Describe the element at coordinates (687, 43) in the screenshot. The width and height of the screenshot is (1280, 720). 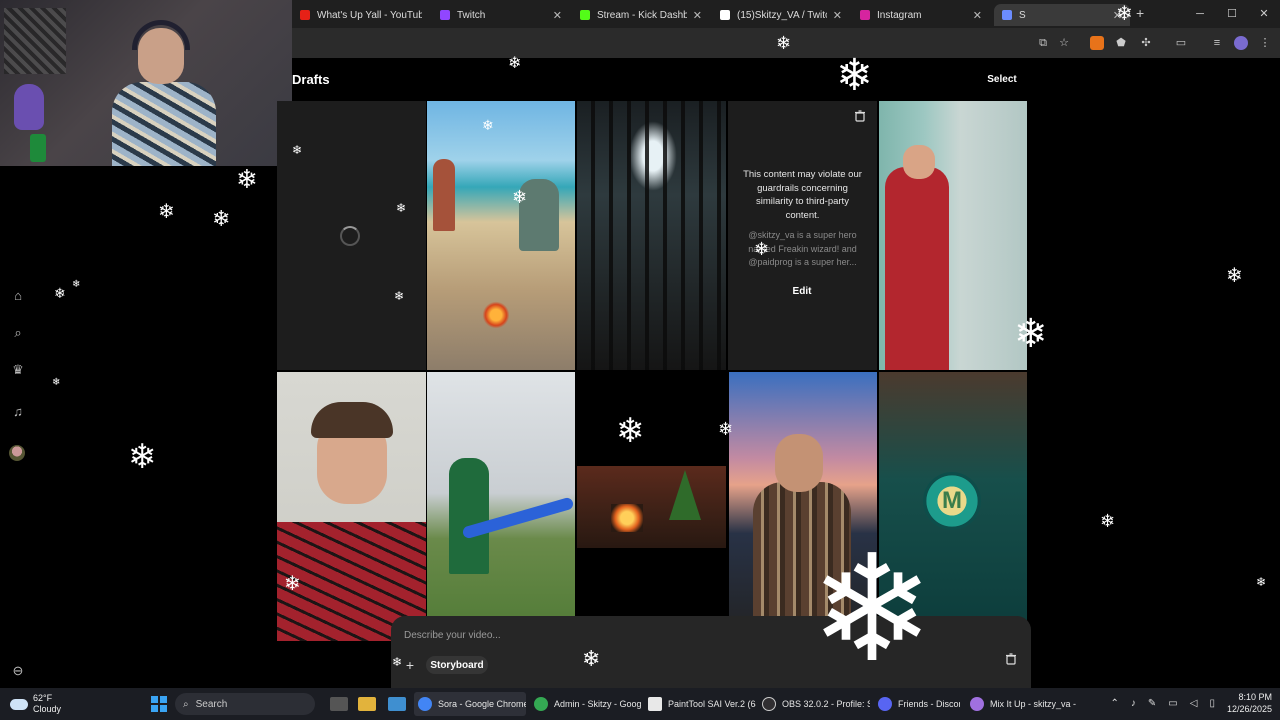
I see `address-bar` at that location.